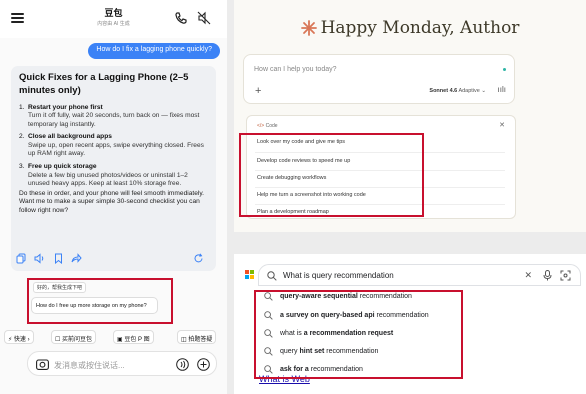 The height and width of the screenshot is (394, 586). I want to click on mute-speaker-icon, so click(204, 18).